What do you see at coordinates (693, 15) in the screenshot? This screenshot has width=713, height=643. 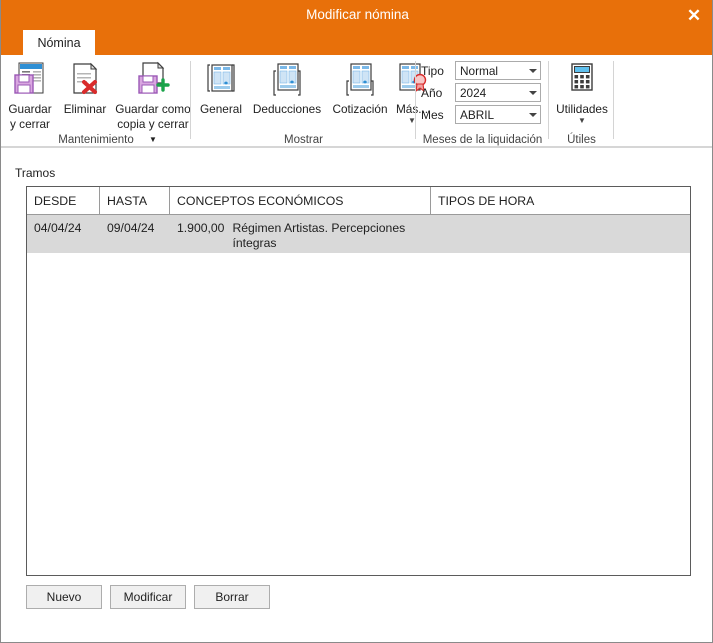 I see `close-icon: ✕` at bounding box center [693, 15].